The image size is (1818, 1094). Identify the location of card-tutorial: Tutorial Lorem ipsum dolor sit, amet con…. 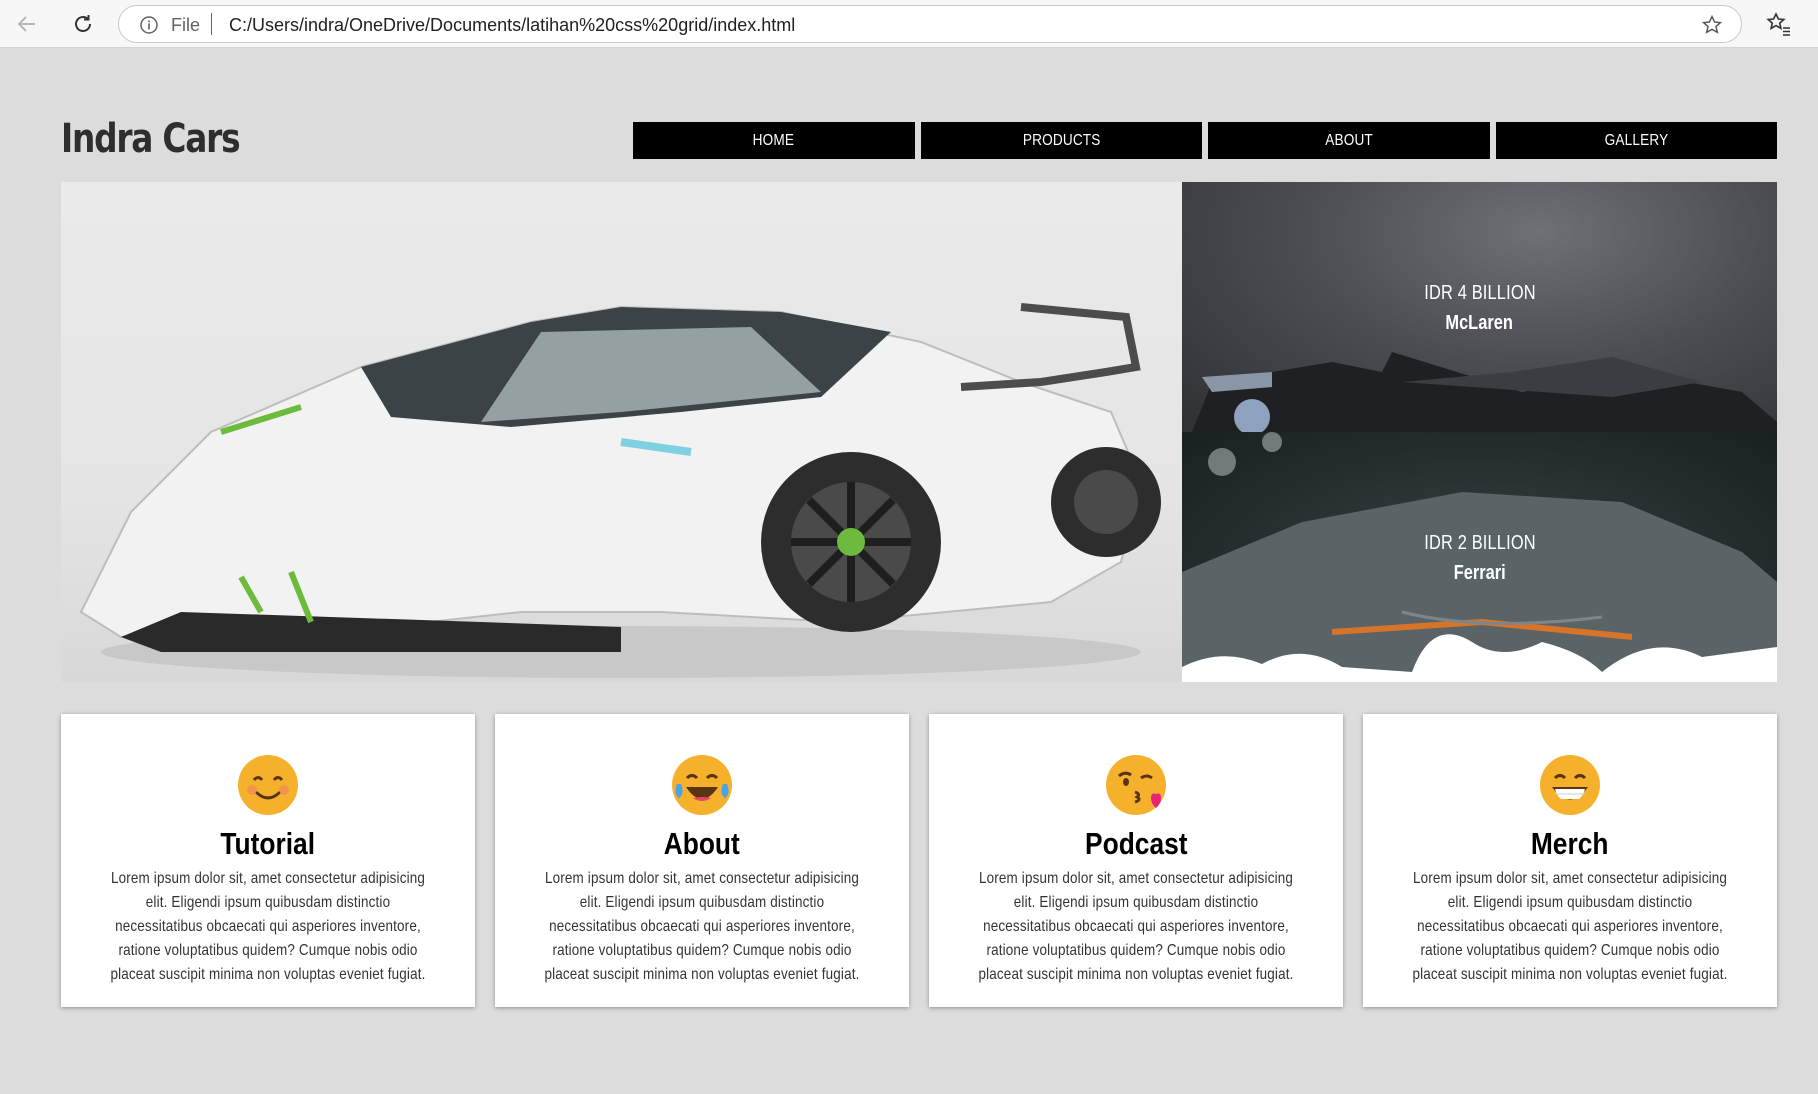
(268, 860).